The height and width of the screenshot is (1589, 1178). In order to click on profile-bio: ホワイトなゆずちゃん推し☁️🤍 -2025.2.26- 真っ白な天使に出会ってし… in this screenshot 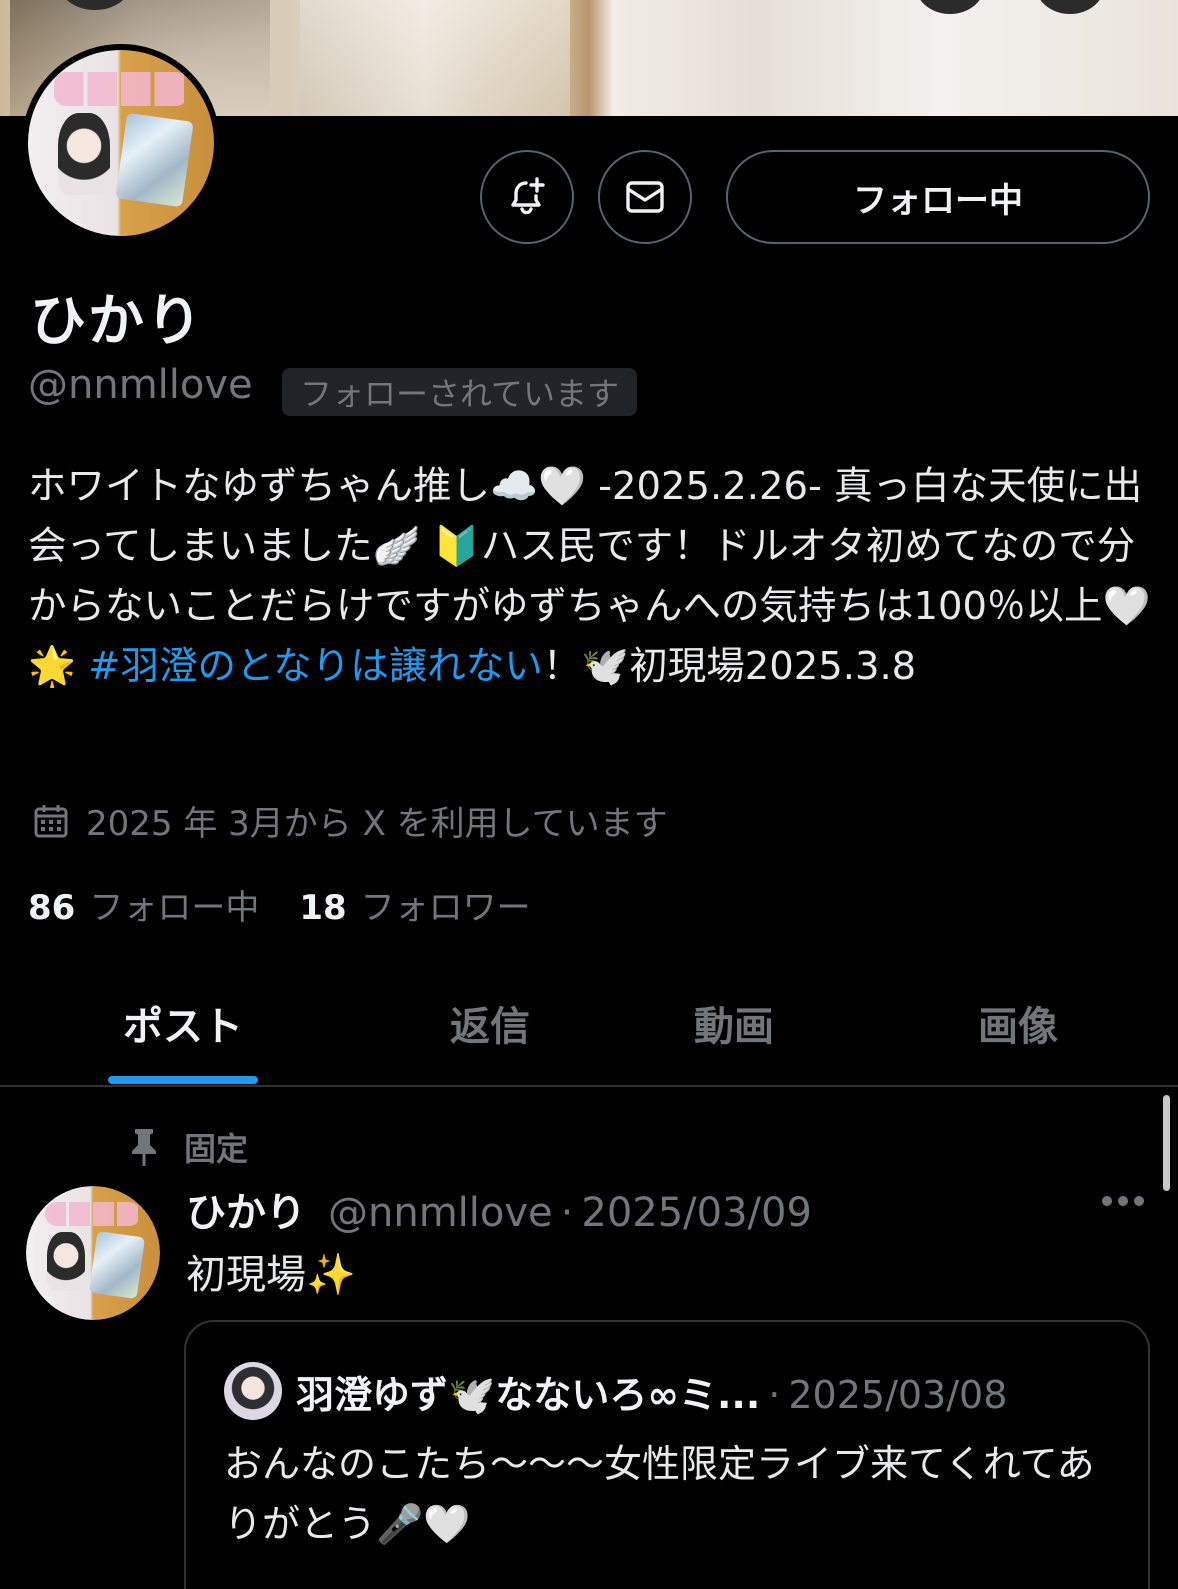, I will do `click(593, 577)`.